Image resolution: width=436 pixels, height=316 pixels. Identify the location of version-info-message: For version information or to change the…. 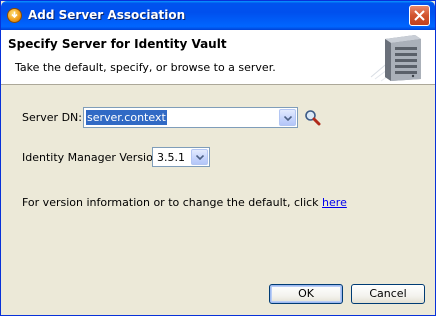
(172, 202).